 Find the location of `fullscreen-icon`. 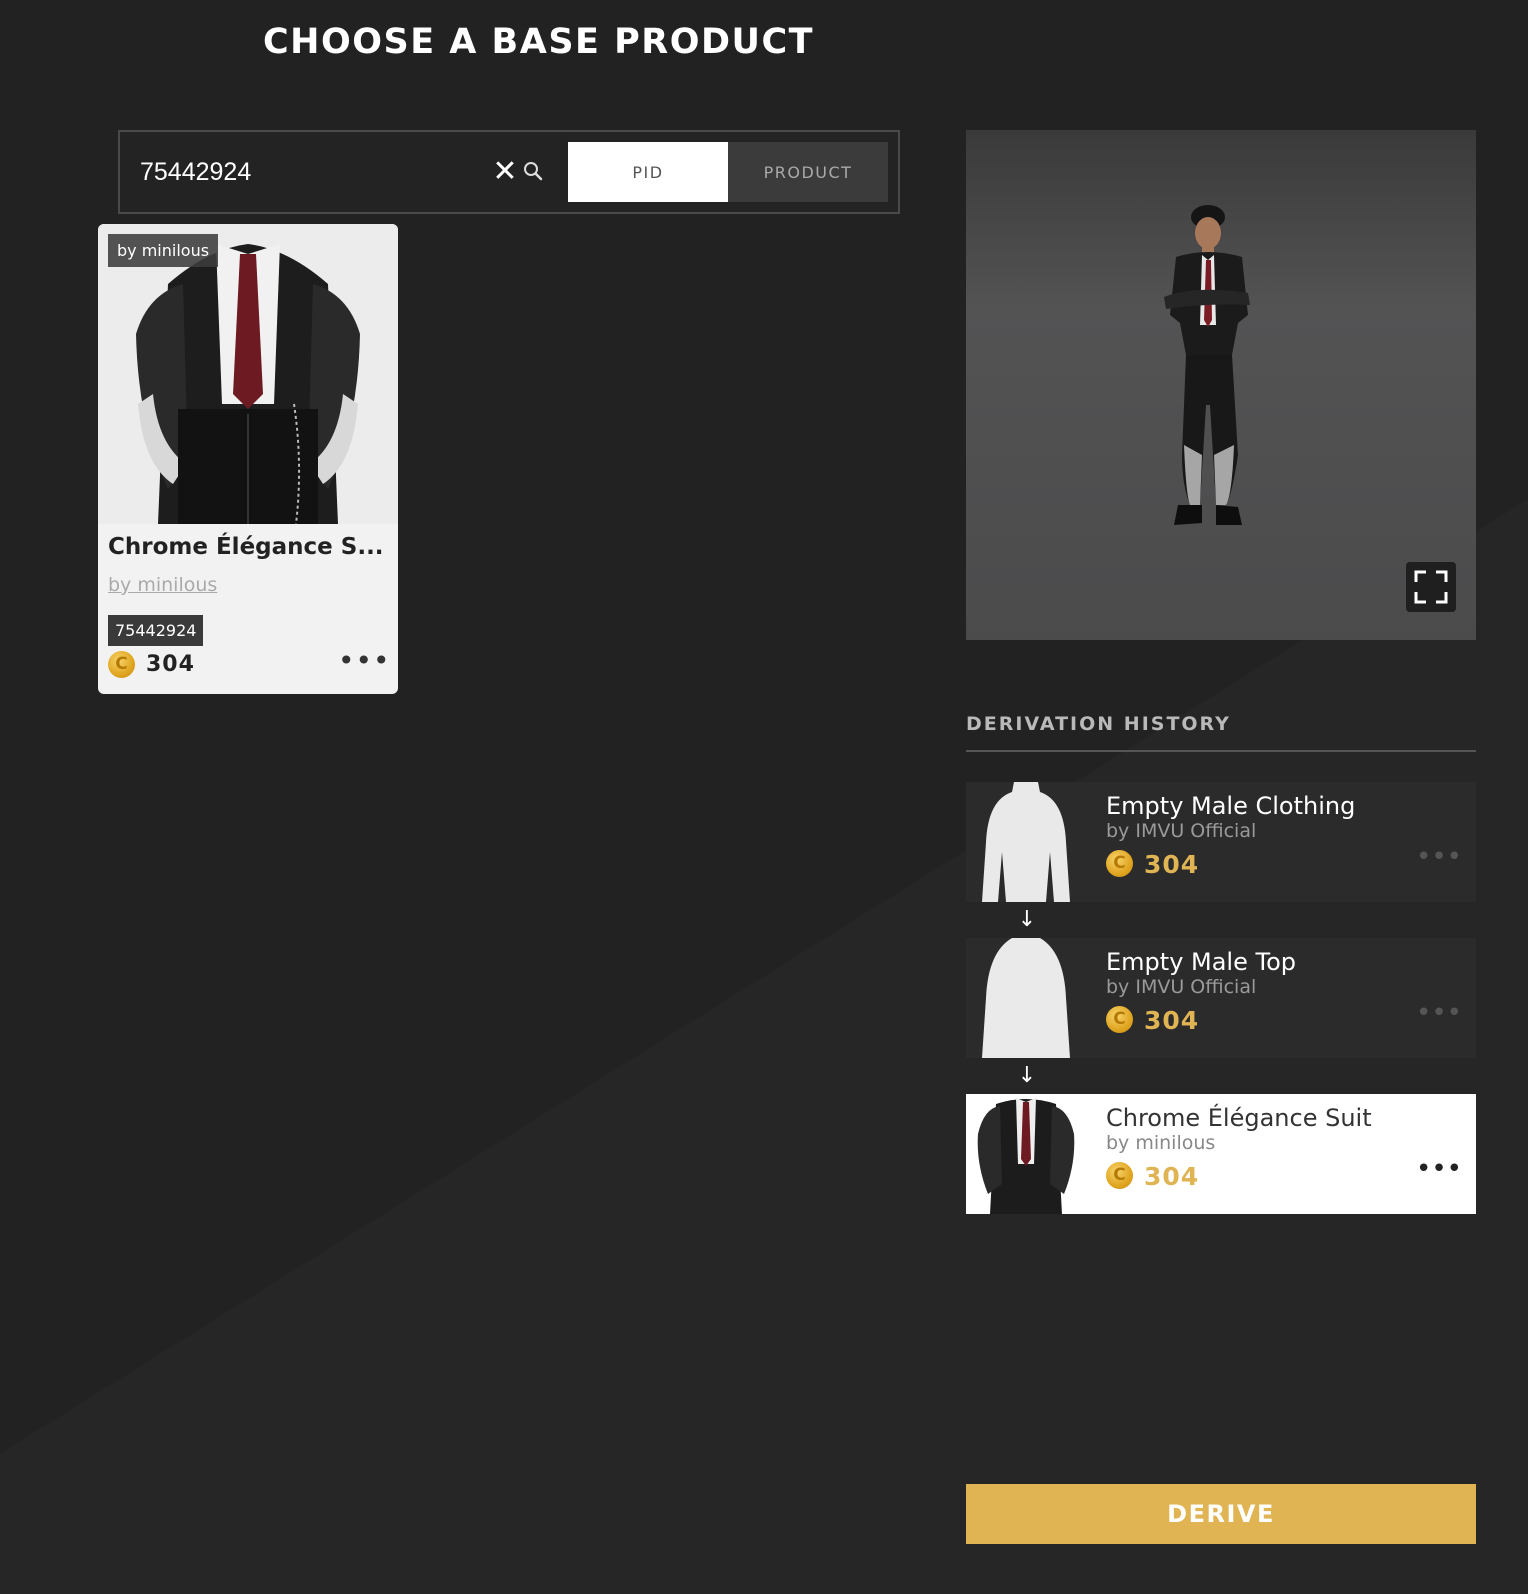

fullscreen-icon is located at coordinates (1431, 587).